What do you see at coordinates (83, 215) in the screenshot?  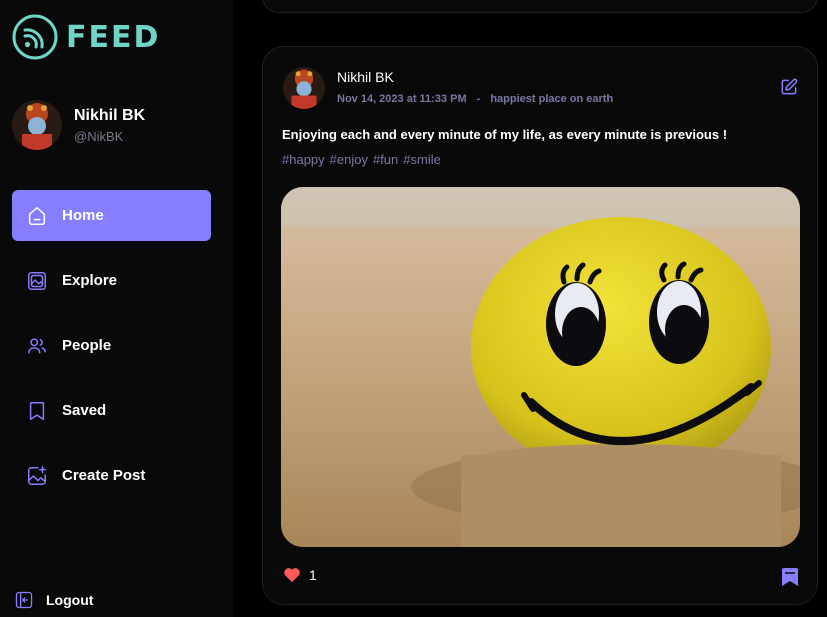 I see `sidebar-item-label: Home` at bounding box center [83, 215].